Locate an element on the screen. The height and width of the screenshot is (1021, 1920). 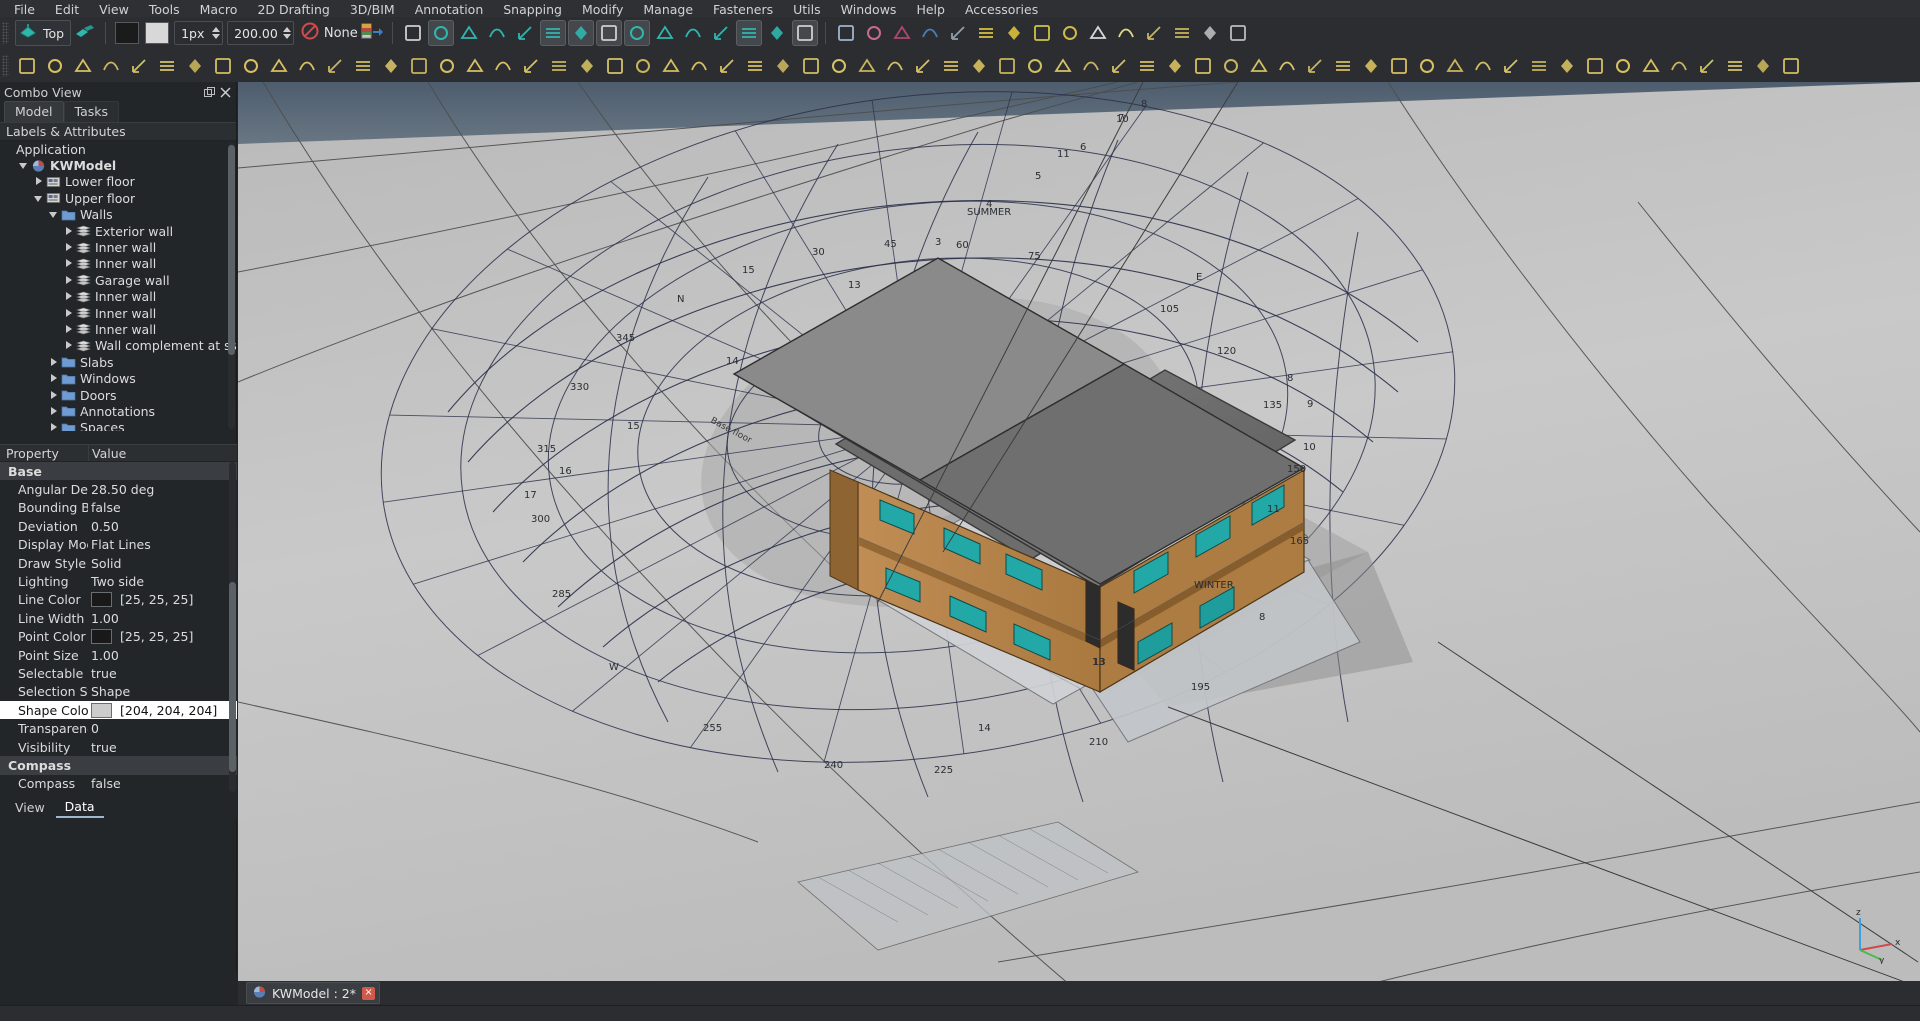
arch-check-icon is located at coordinates (1707, 66).